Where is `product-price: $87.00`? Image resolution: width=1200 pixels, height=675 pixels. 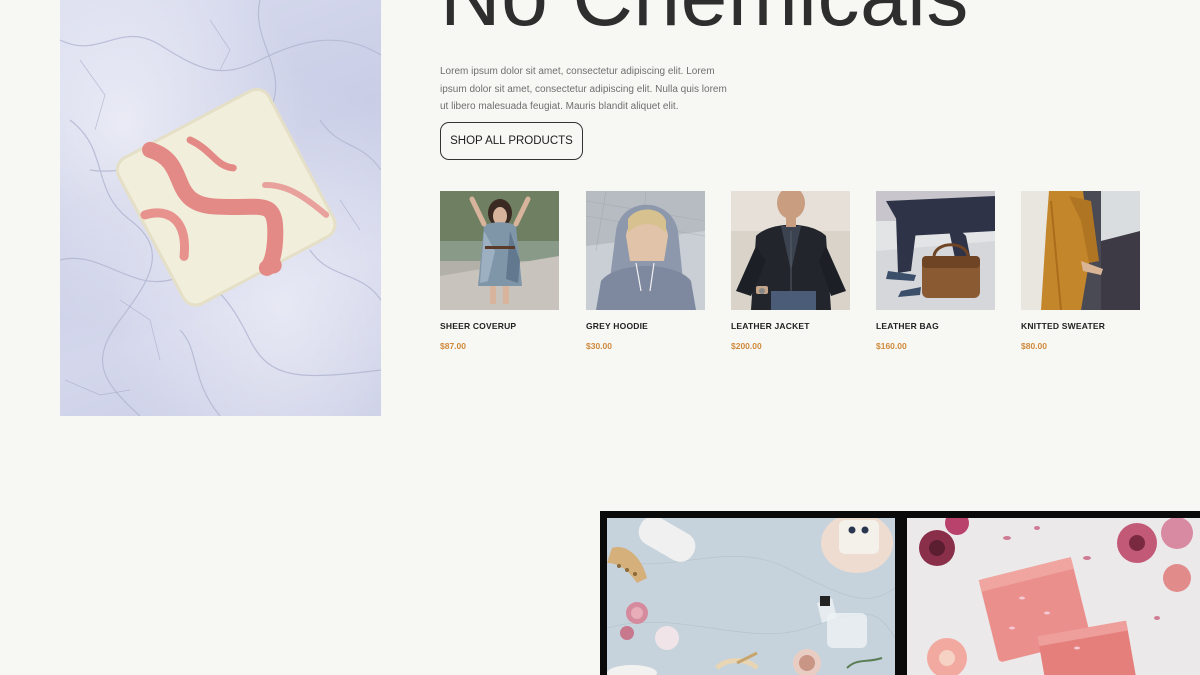
product-price: $87.00 is located at coordinates (453, 346).